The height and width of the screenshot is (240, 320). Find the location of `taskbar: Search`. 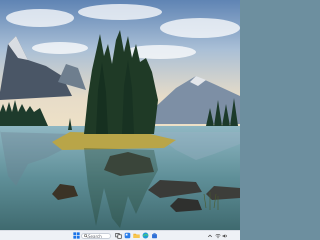

taskbar: Search is located at coordinates (120, 235).